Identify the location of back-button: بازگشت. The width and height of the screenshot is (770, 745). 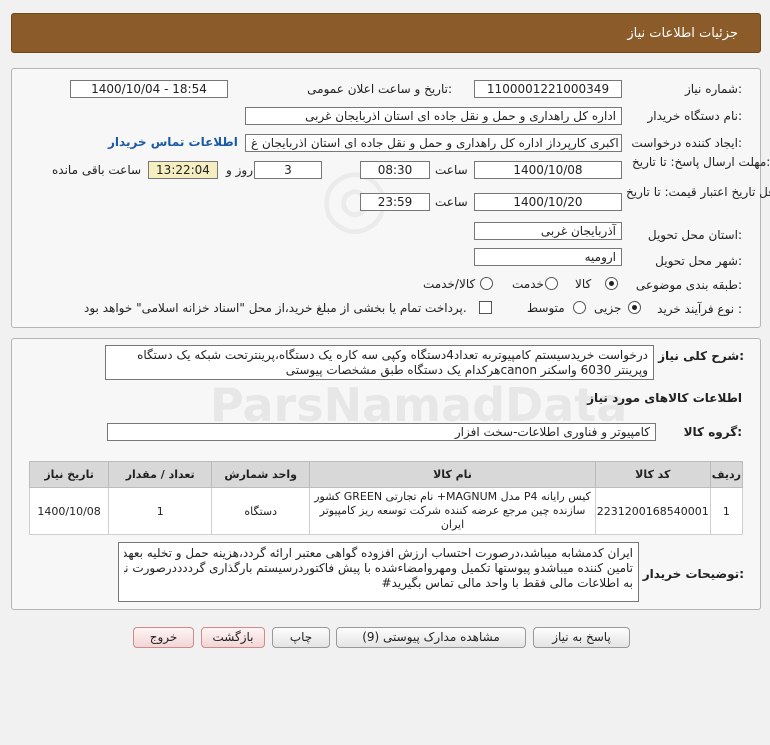
(233, 637).